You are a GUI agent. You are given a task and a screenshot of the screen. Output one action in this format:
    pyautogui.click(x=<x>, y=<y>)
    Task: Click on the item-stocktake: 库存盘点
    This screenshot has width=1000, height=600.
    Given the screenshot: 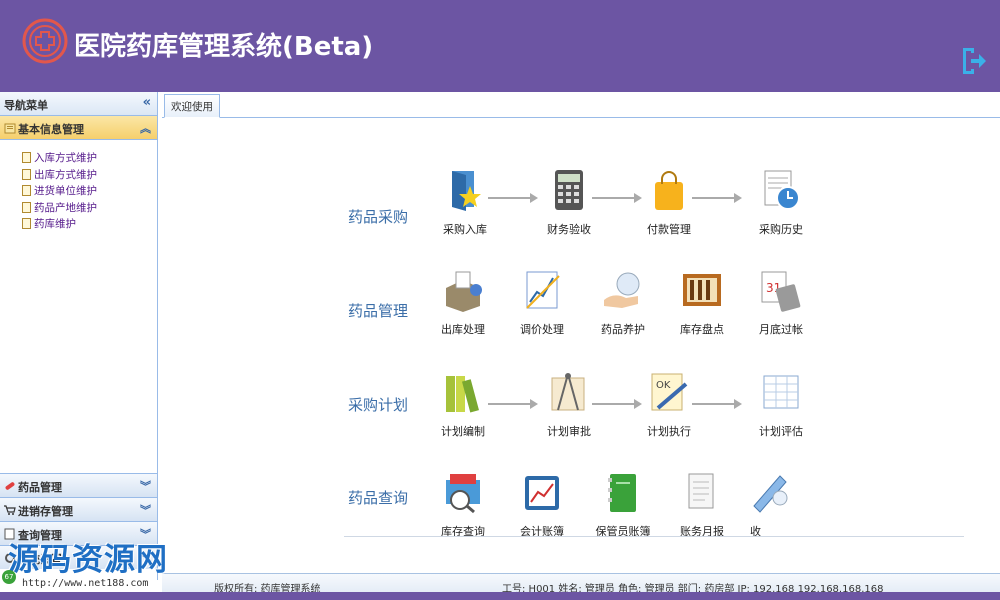 What is the action you would take?
    pyautogui.click(x=702, y=302)
    